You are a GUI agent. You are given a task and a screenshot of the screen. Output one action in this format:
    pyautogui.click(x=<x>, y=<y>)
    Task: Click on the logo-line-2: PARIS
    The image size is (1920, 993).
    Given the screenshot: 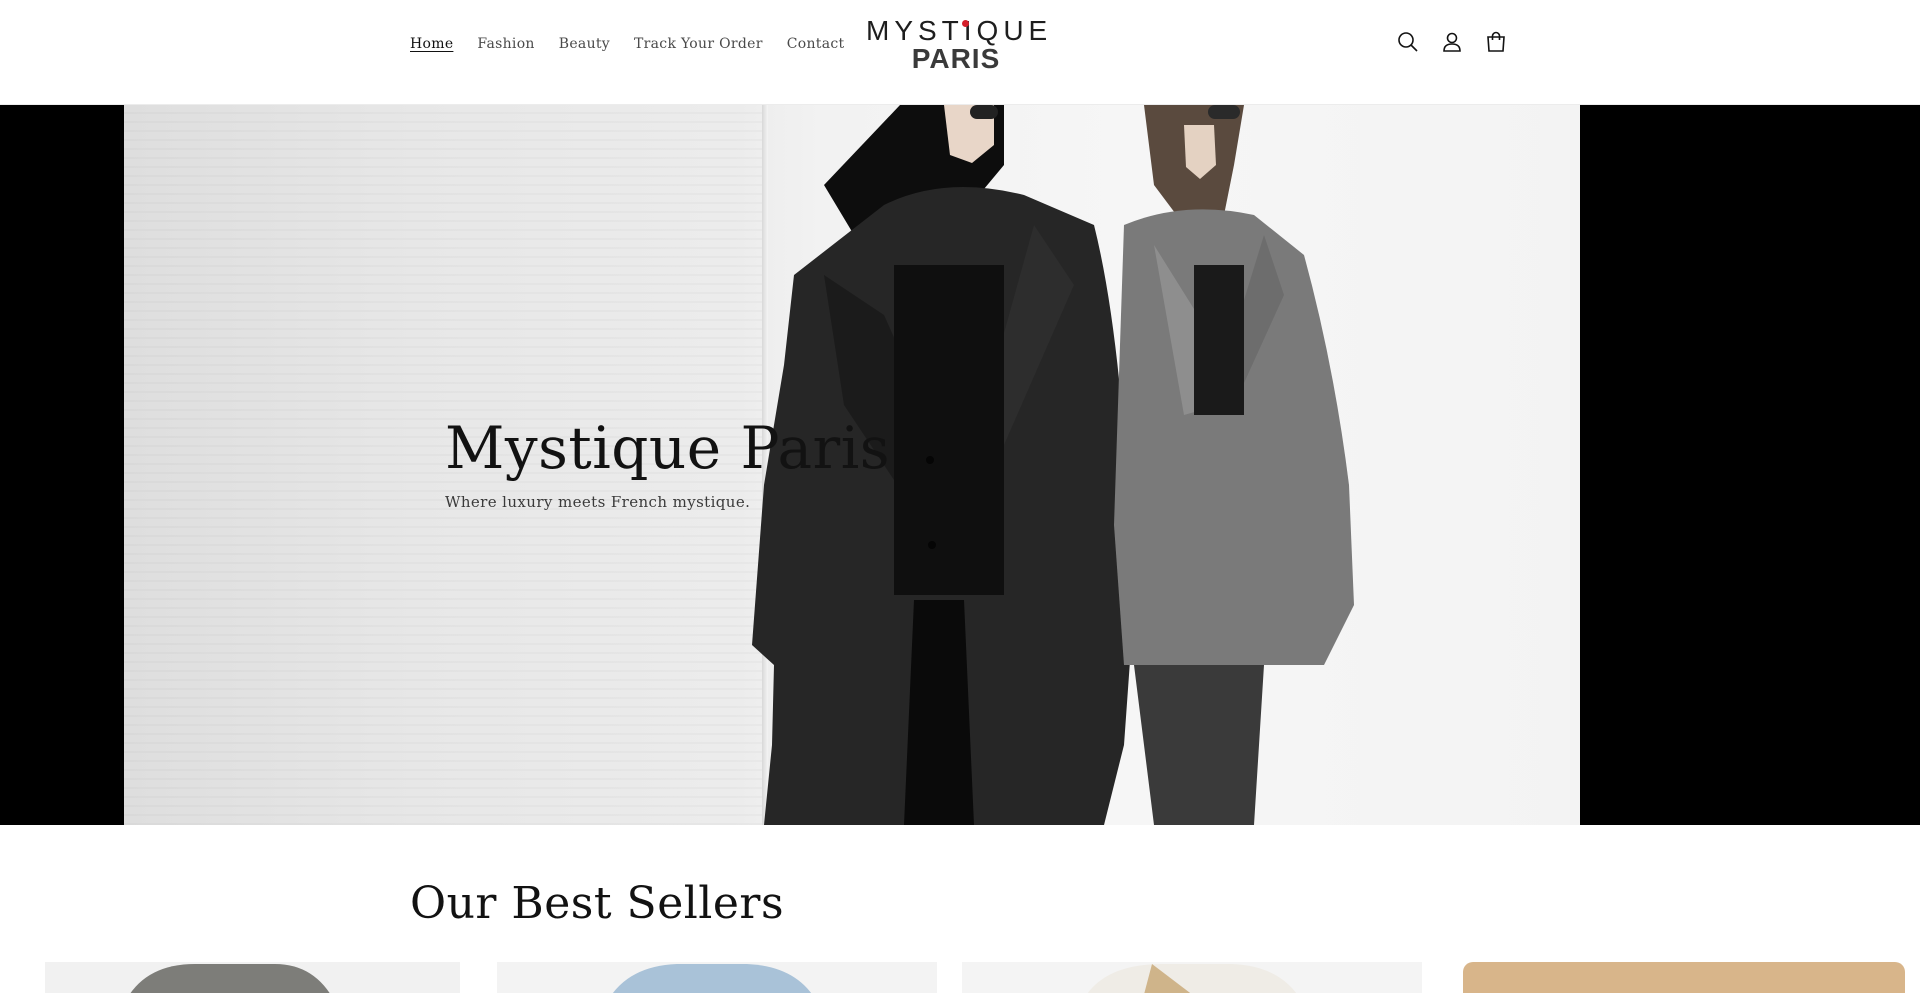 What is the action you would take?
    pyautogui.click(x=956, y=58)
    